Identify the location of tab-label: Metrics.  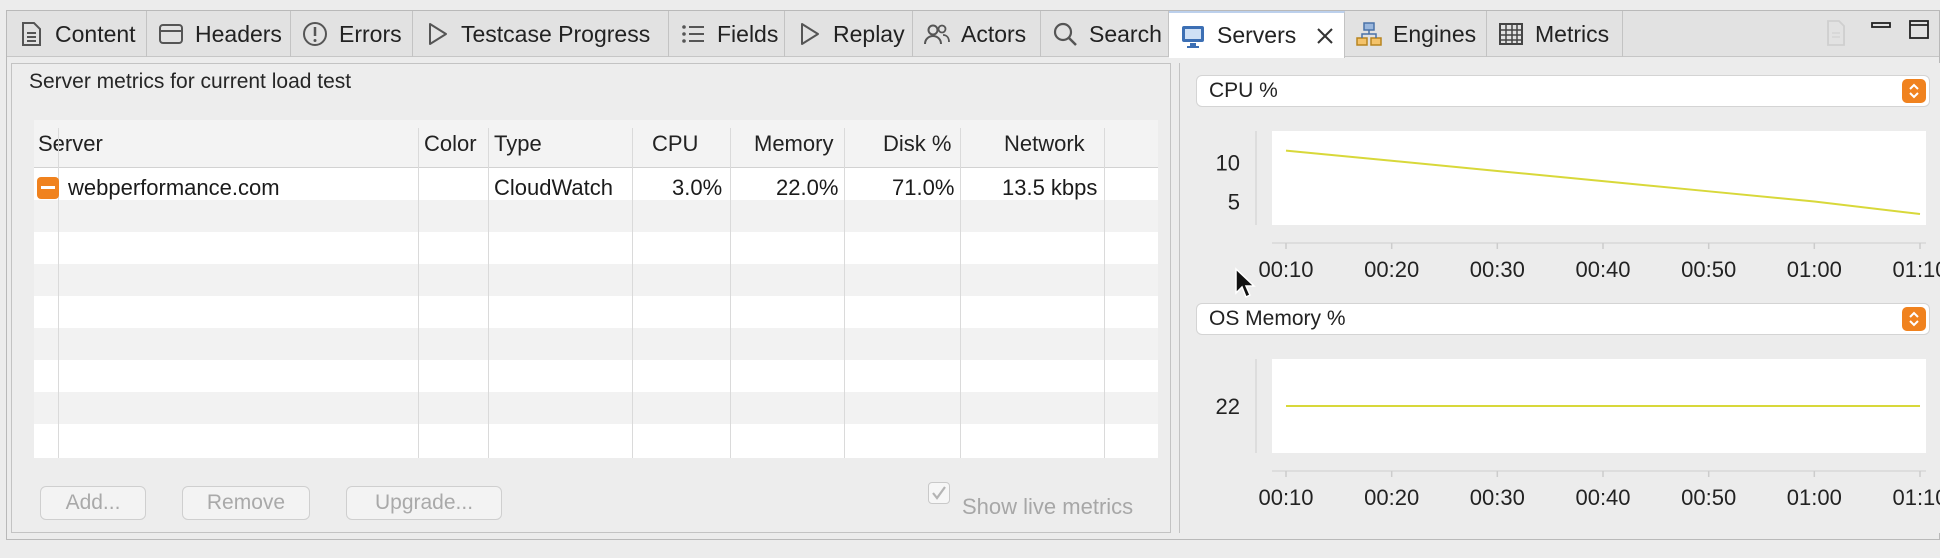
(1572, 33).